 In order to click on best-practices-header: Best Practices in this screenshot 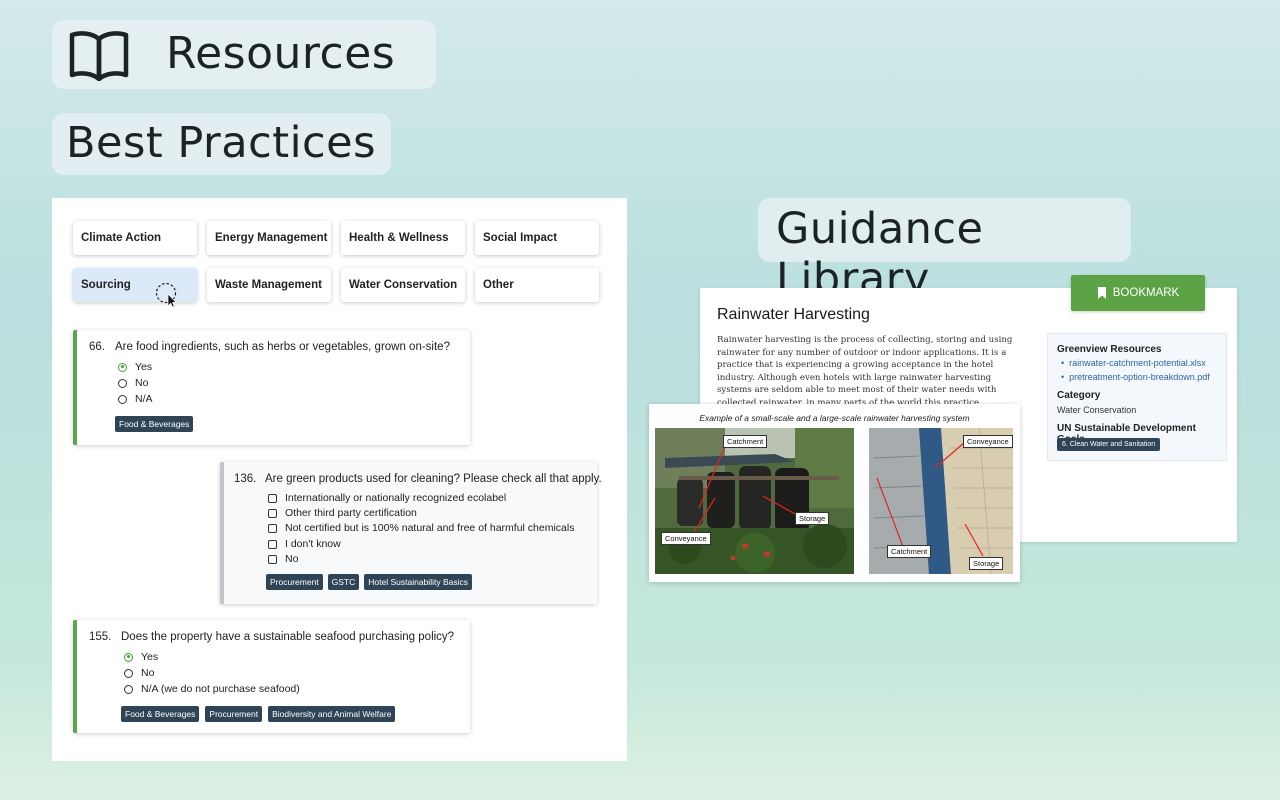, I will do `click(221, 144)`.